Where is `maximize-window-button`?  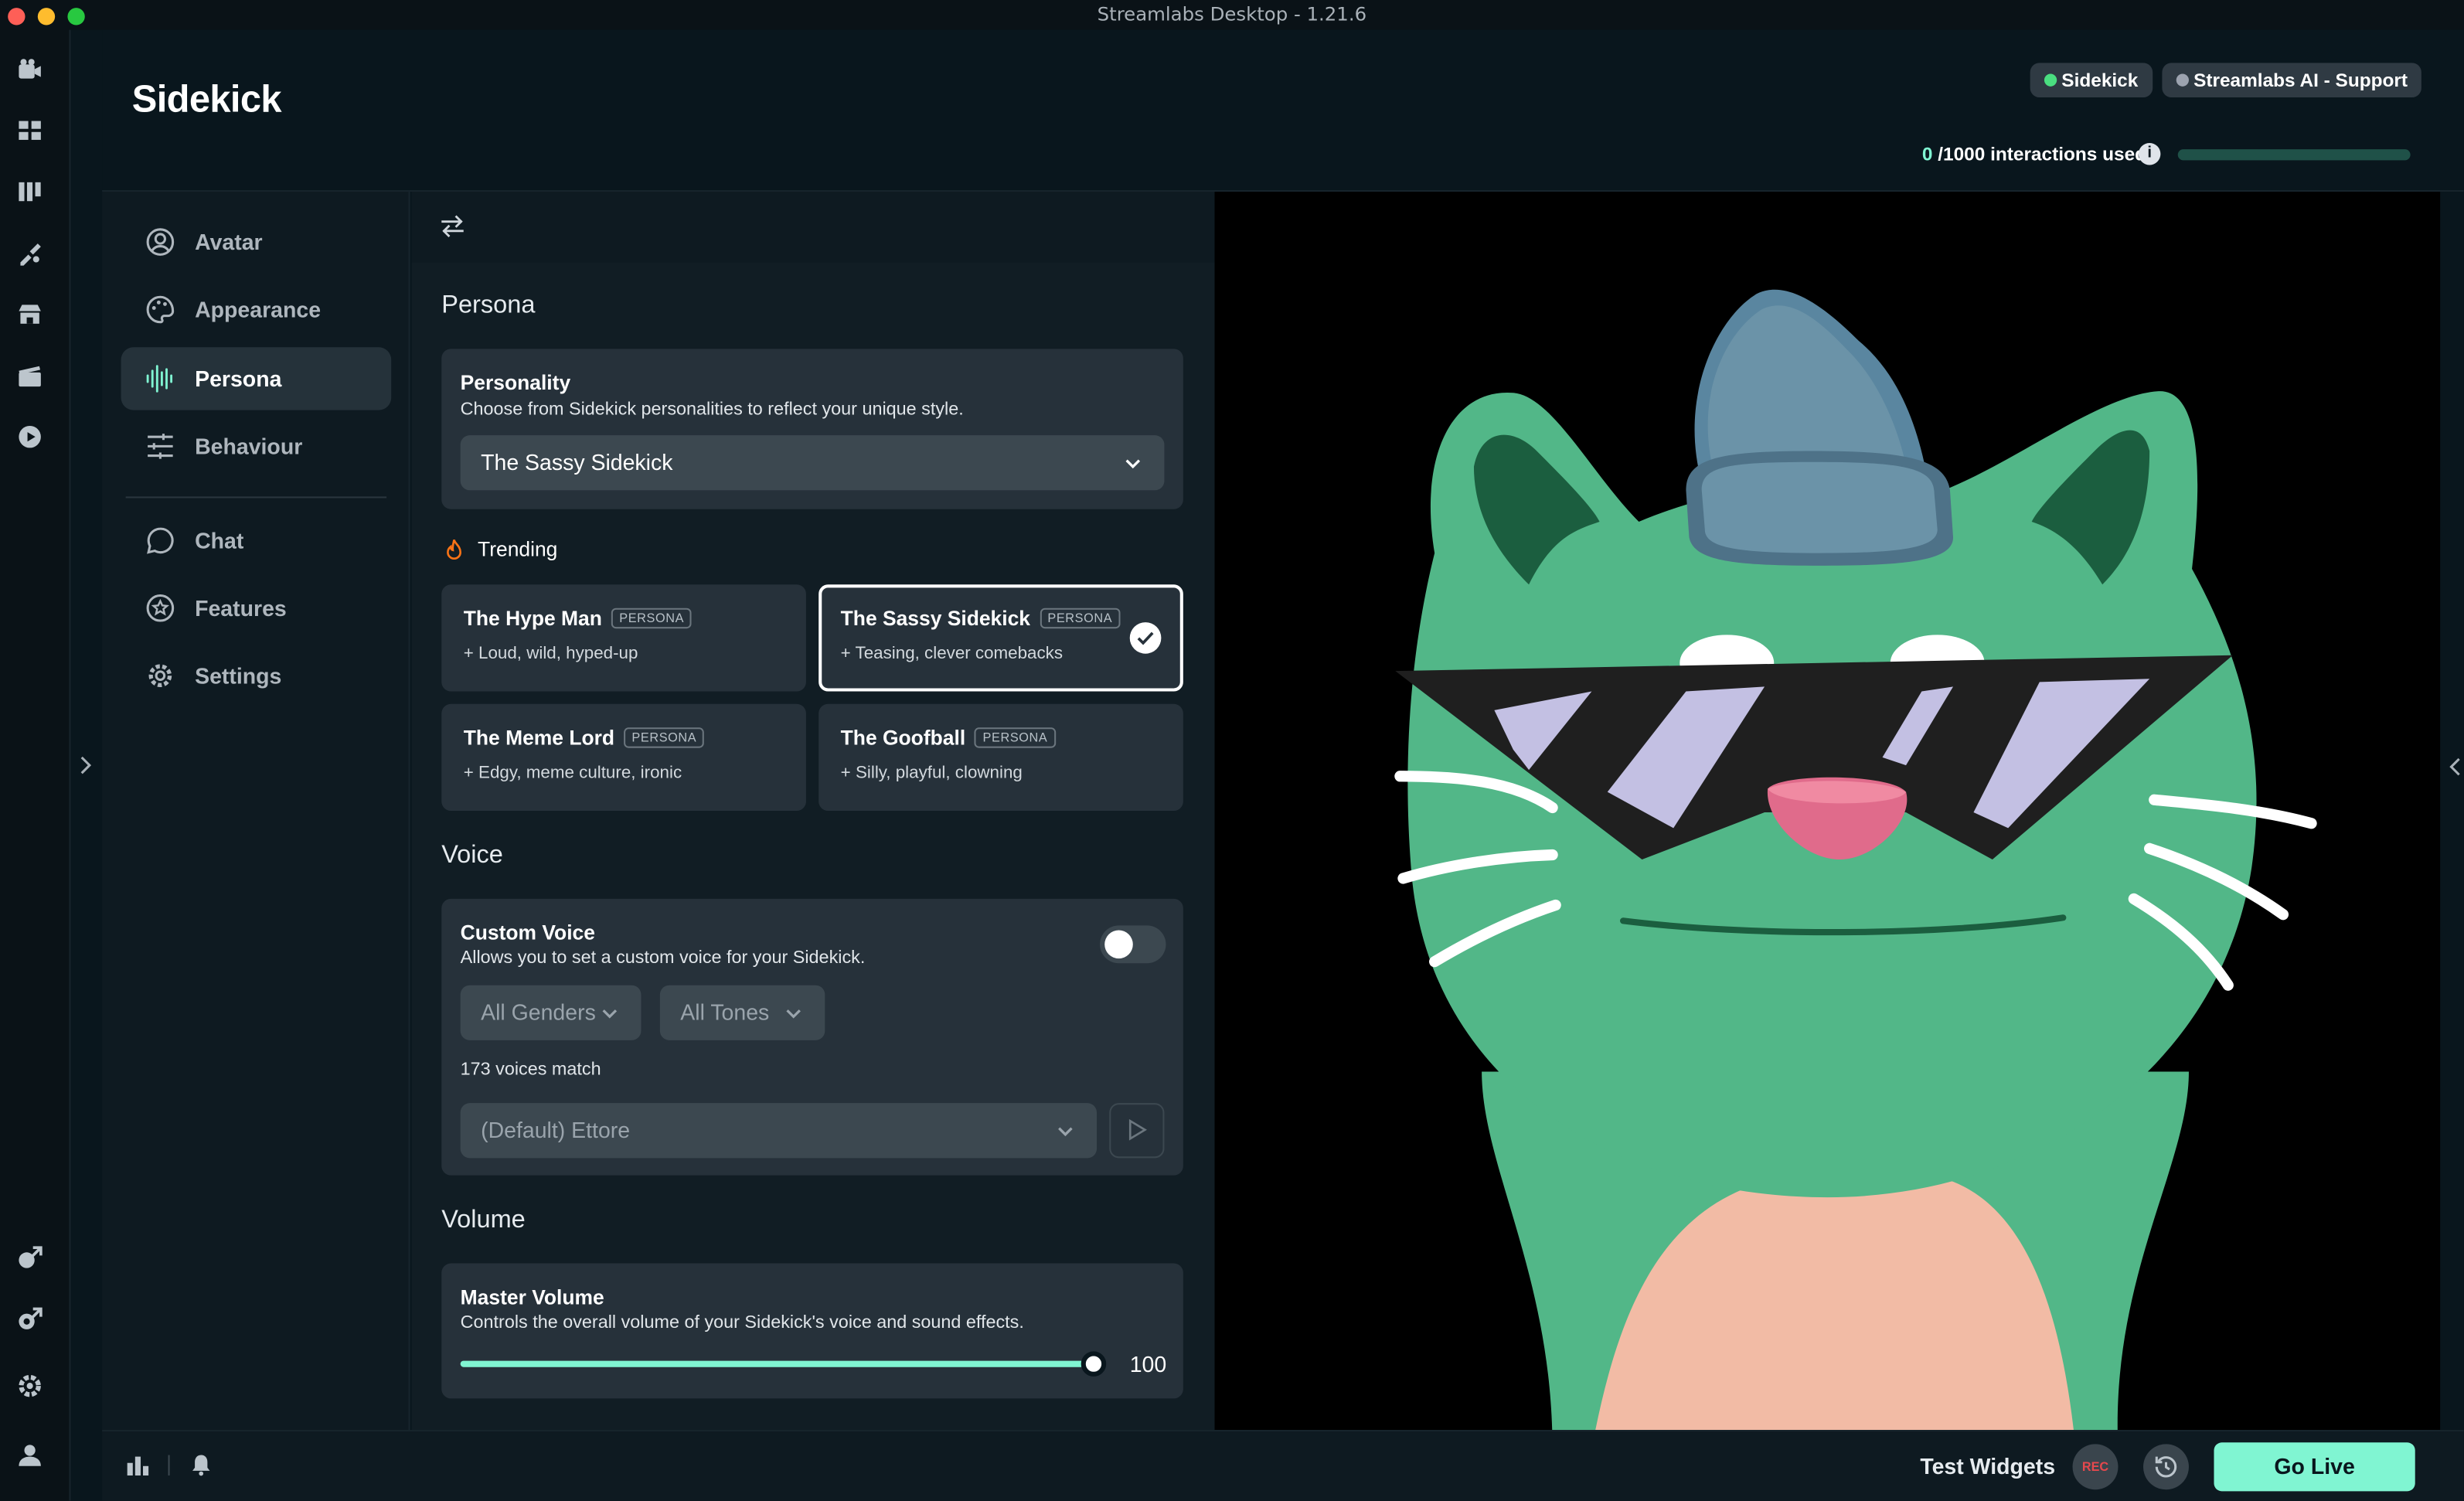 maximize-window-button is located at coordinates (76, 17).